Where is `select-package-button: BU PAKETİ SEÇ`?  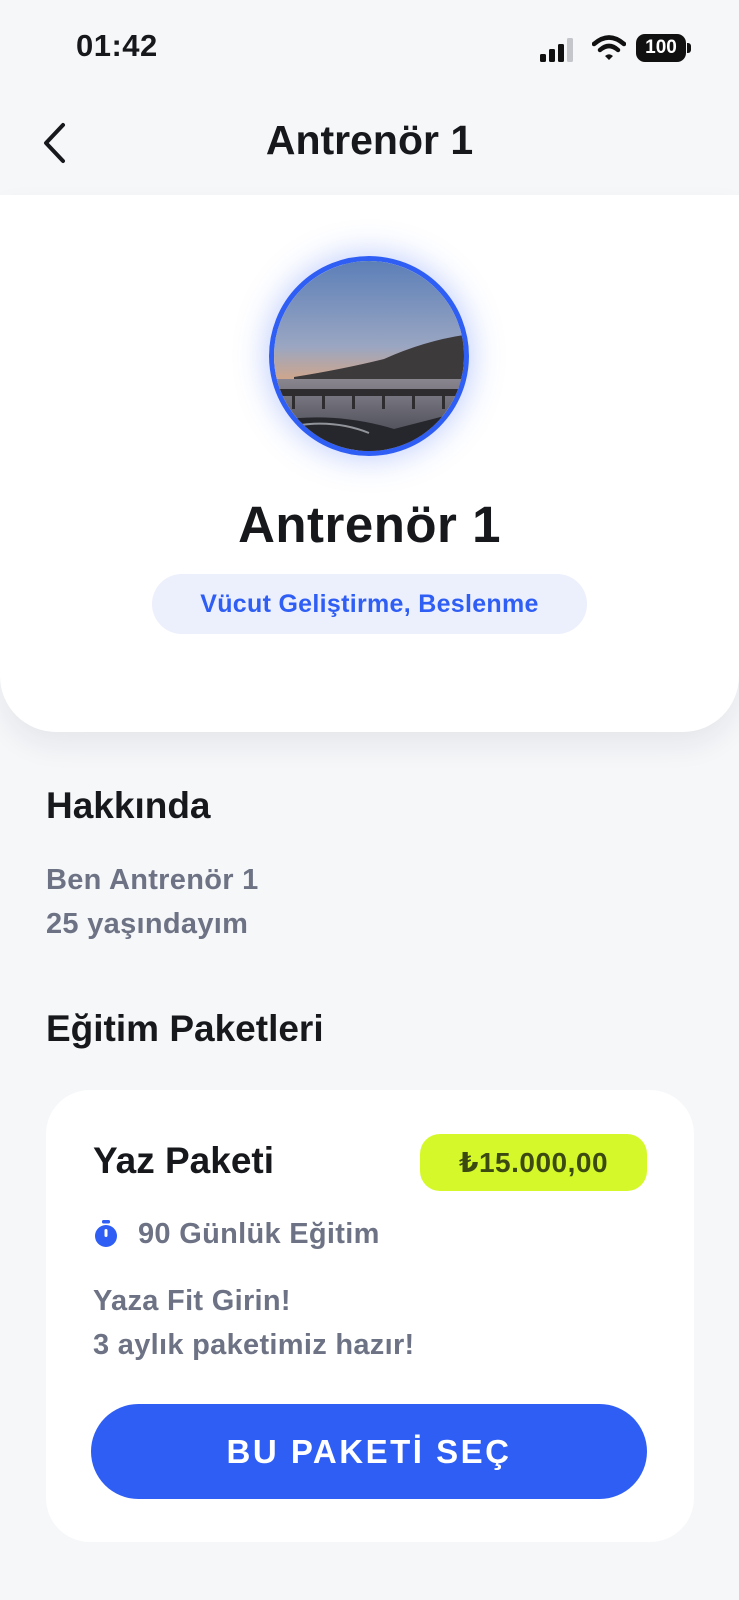 select-package-button: BU PAKETİ SEÇ is located at coordinates (369, 1451).